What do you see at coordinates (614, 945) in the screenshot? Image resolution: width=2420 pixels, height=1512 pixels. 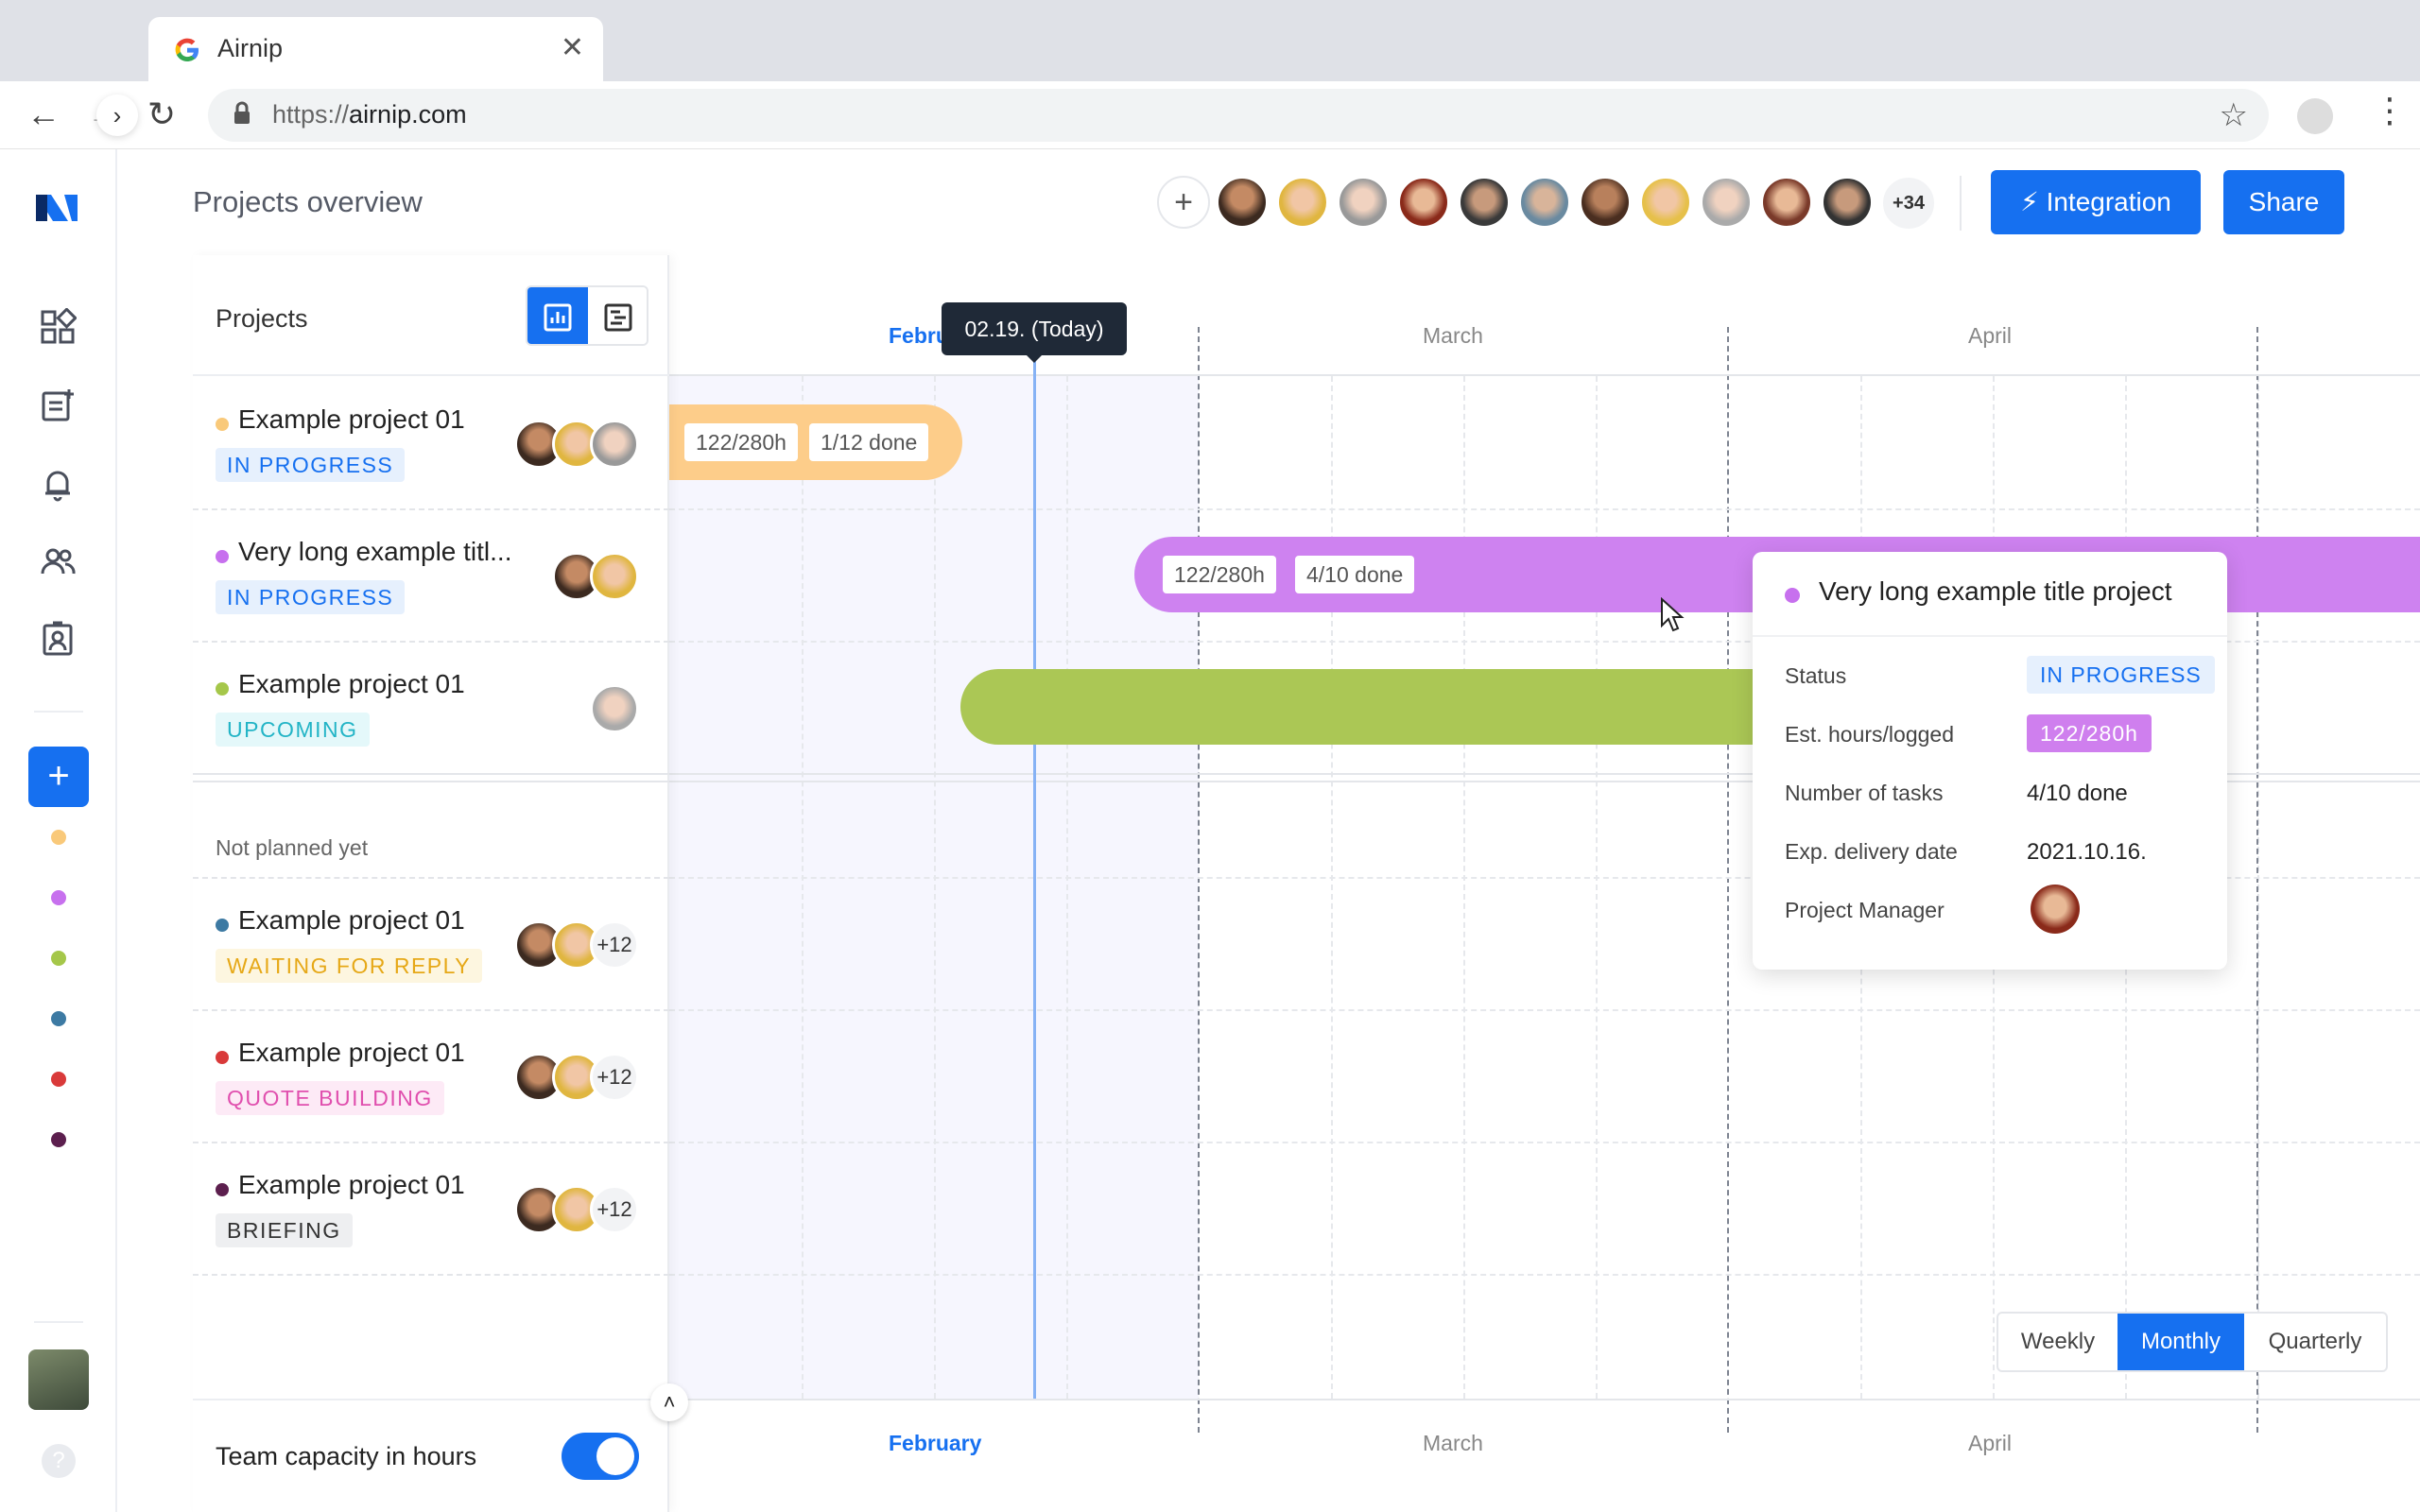 I see `more-avatars-badge: +12` at bounding box center [614, 945].